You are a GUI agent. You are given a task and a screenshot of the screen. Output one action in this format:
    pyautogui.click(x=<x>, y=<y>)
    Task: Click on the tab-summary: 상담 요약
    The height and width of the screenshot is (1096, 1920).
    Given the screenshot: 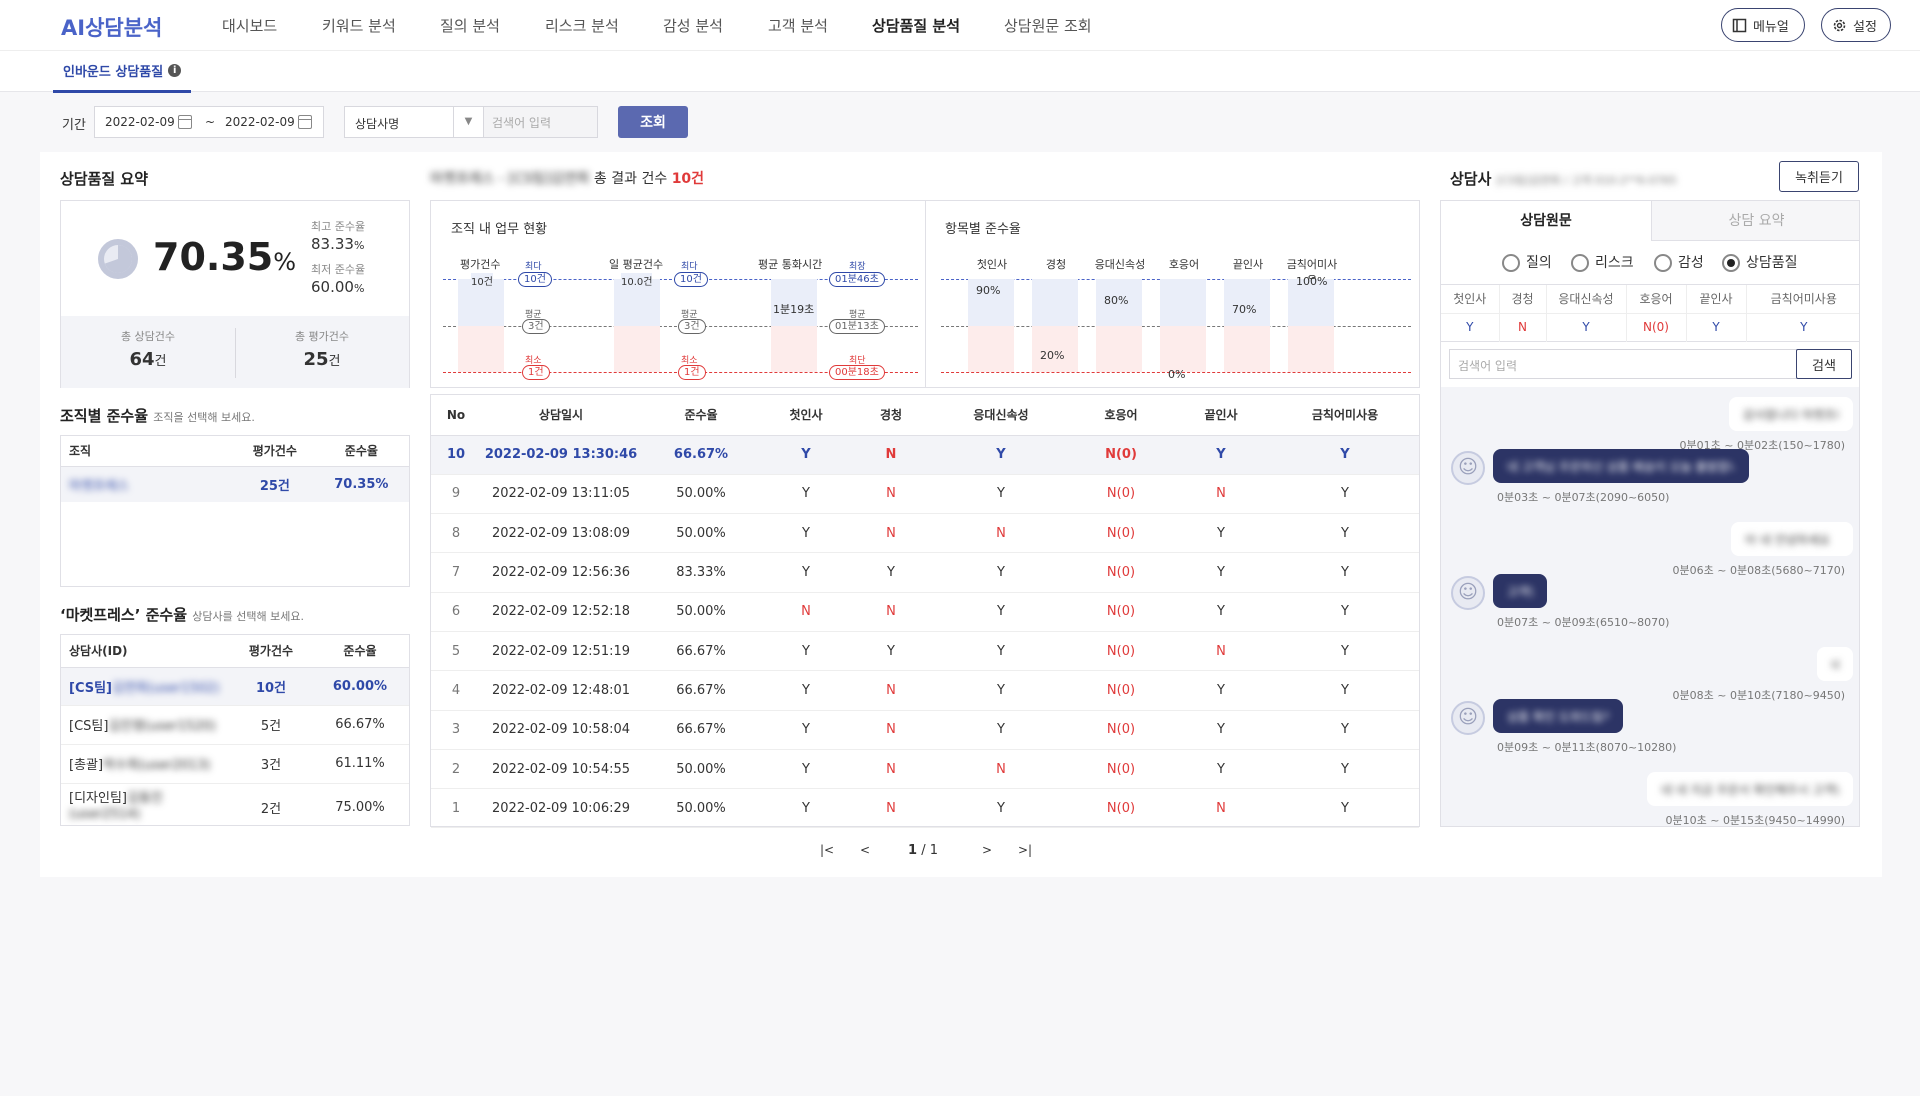 What is the action you would take?
    pyautogui.click(x=1755, y=221)
    